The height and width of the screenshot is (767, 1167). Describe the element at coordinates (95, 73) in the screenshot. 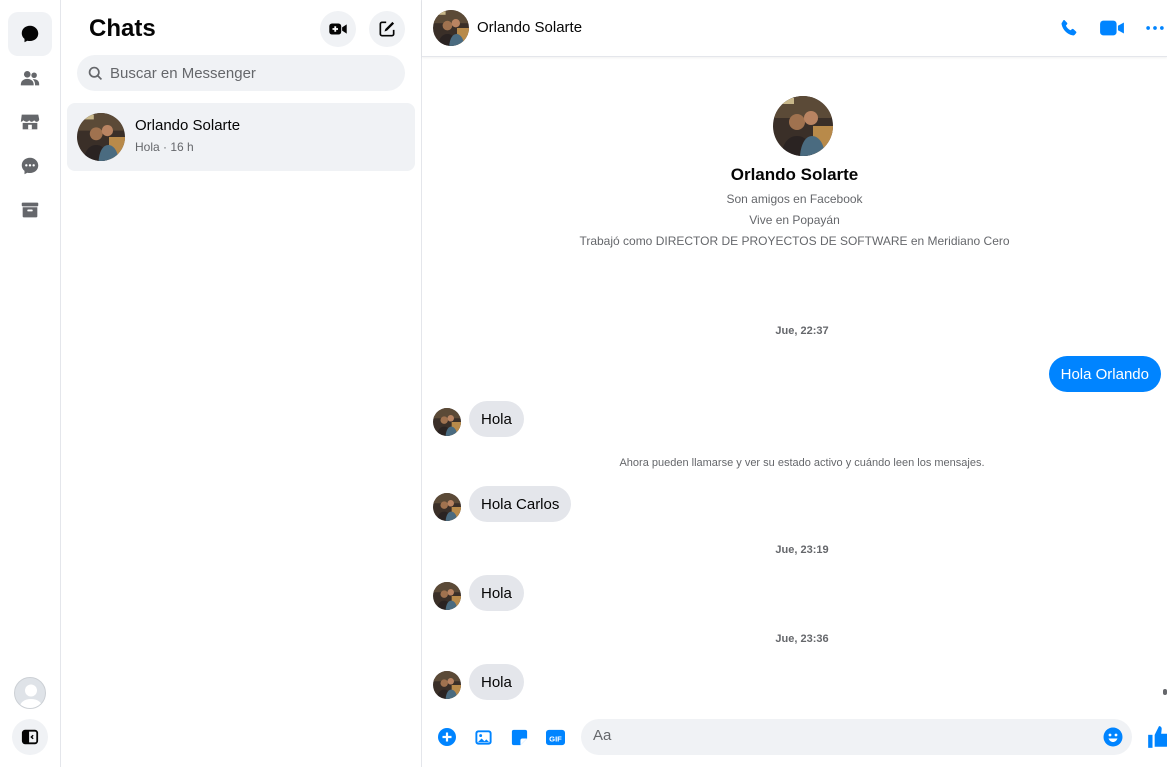

I see `search-icon` at that location.